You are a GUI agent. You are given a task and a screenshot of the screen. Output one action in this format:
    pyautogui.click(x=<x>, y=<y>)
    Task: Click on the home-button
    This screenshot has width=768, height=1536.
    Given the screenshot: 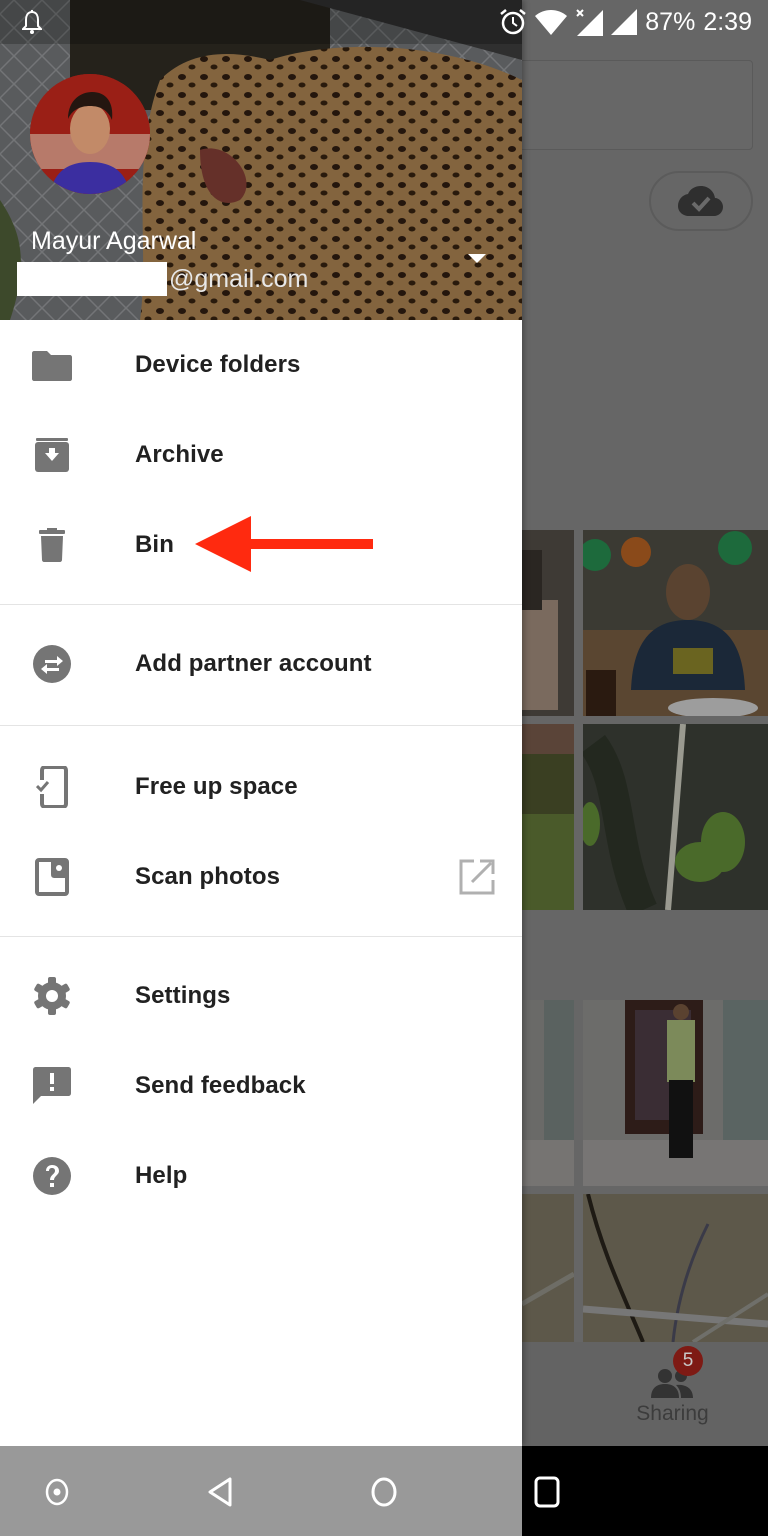 What is the action you would take?
    pyautogui.click(x=384, y=1492)
    